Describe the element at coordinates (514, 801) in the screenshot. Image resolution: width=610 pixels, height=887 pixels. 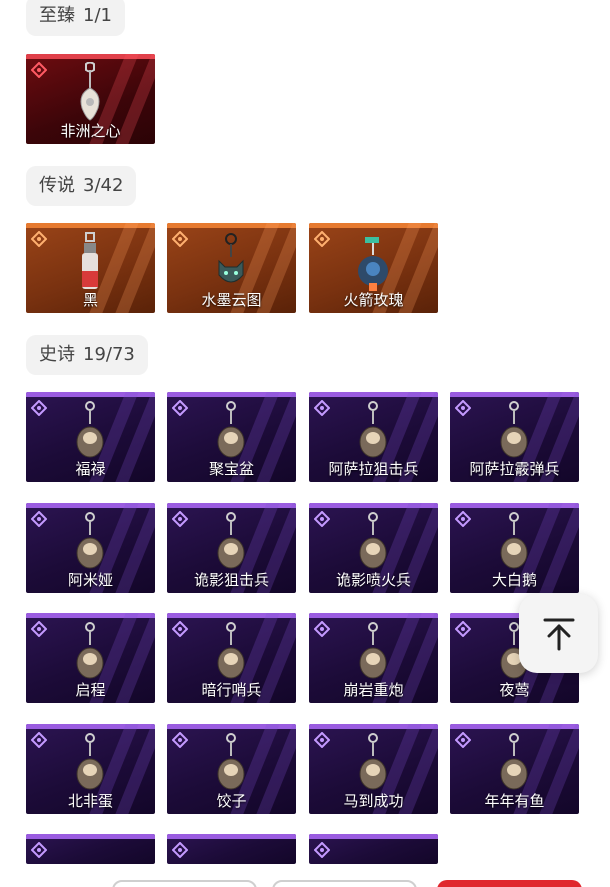
I see `item-name: 年年有鱼` at that location.